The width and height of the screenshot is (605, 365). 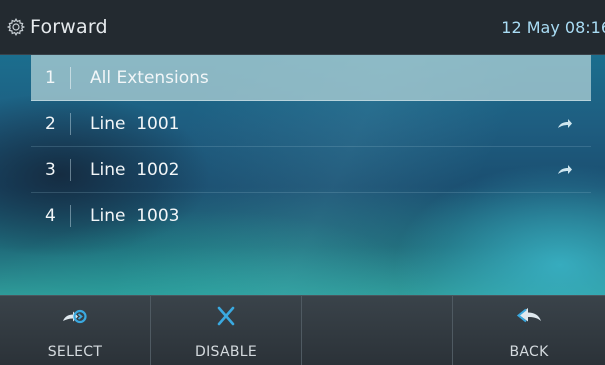 What do you see at coordinates (75, 352) in the screenshot?
I see `softkey-label: SELECT` at bounding box center [75, 352].